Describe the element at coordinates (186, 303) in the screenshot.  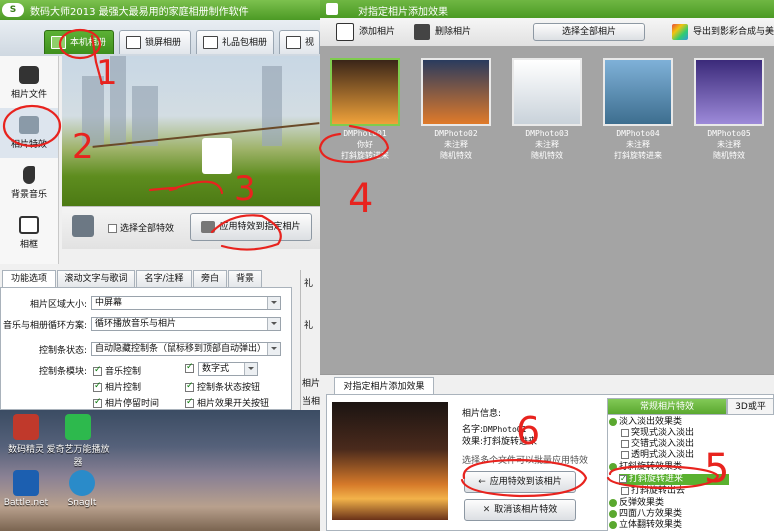
I see `area-size-select: 中屏幕` at that location.